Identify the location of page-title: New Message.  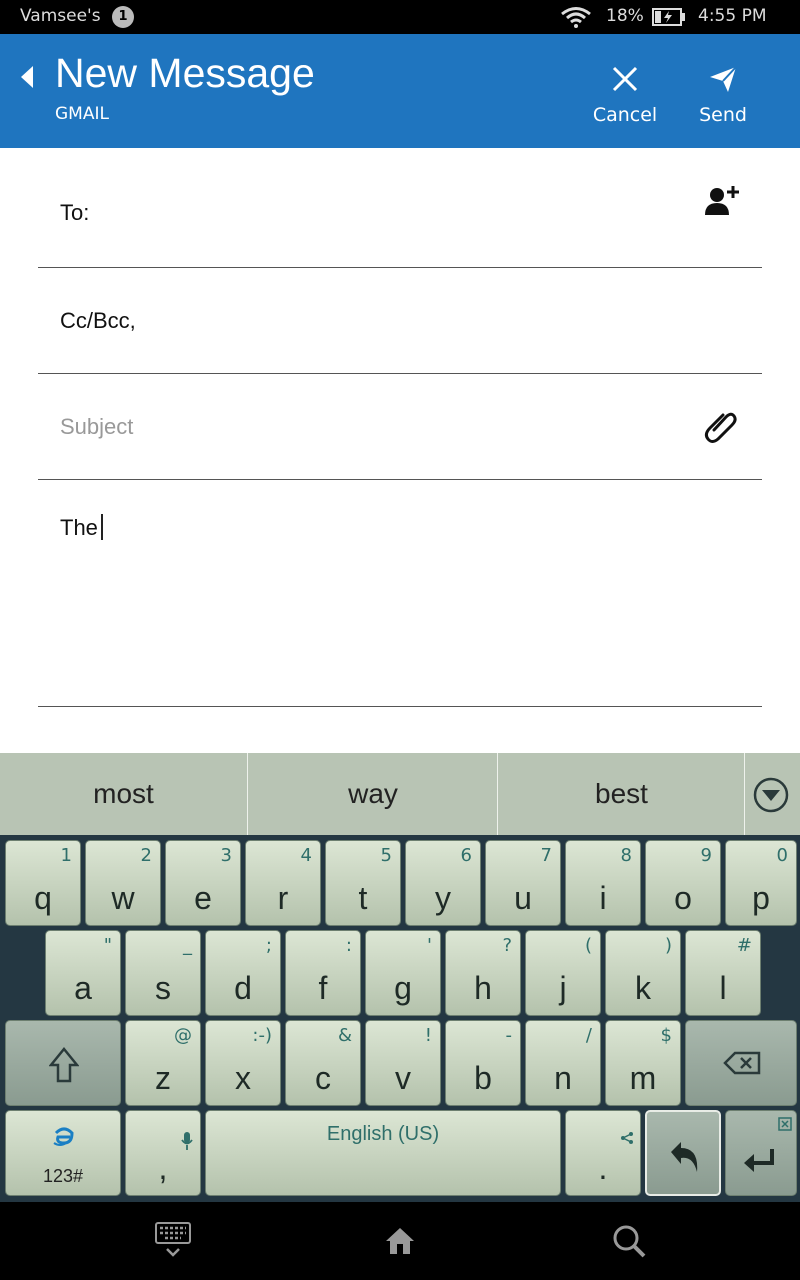
(185, 73).